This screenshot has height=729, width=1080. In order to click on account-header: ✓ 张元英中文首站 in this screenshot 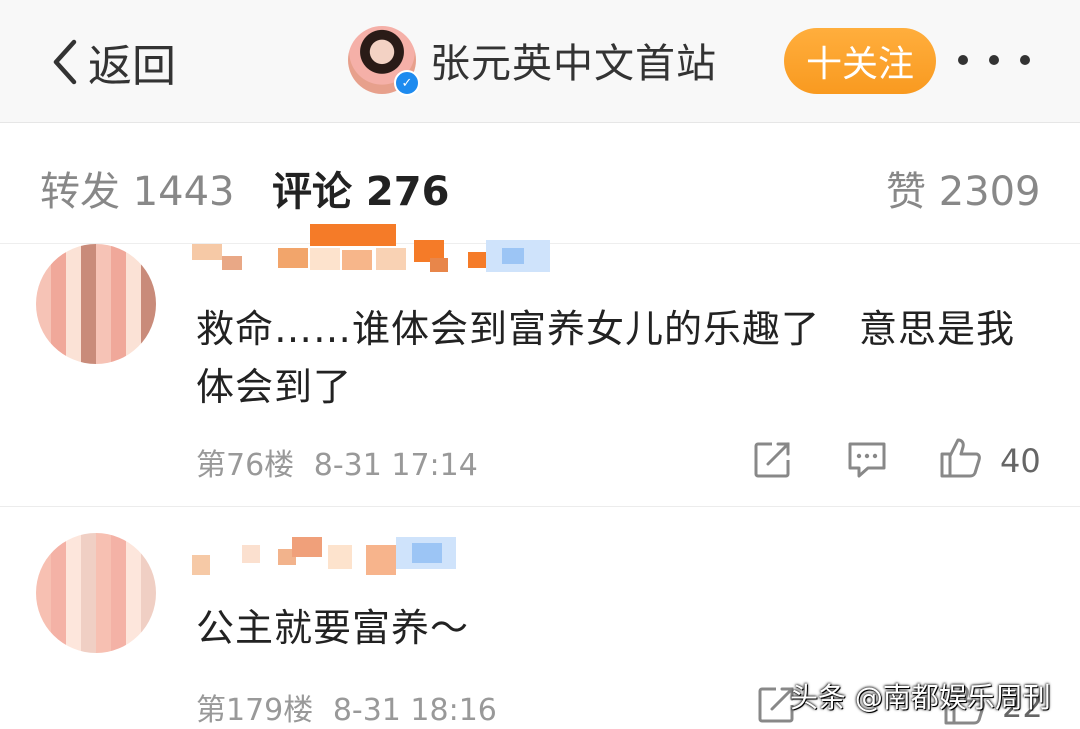, I will do `click(532, 61)`.